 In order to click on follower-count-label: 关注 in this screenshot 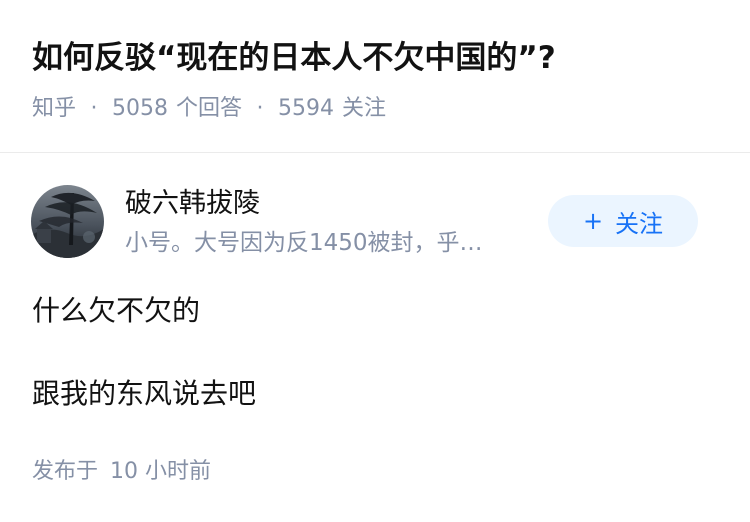, I will do `click(364, 108)`.